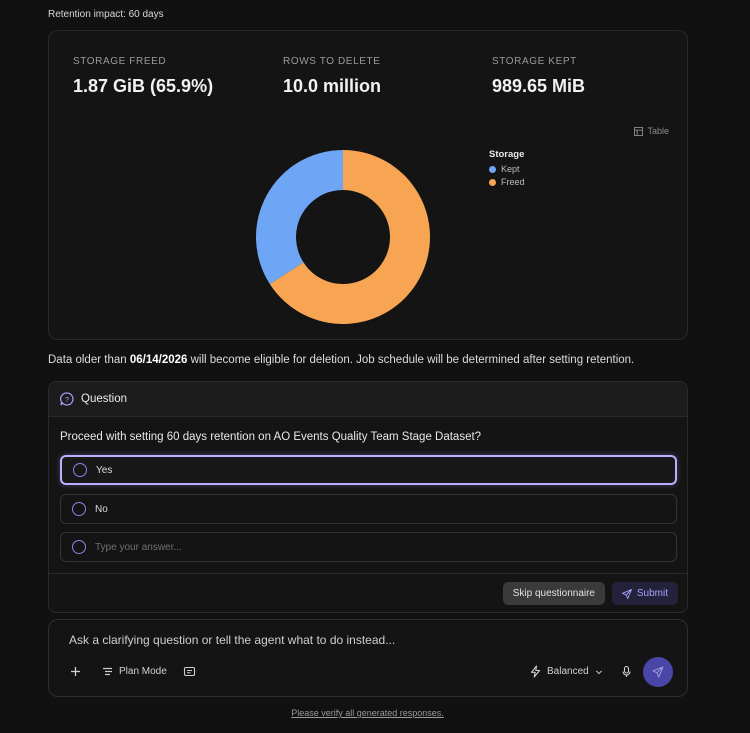  Describe the element at coordinates (553, 593) in the screenshot. I see `skip-questionnaire-button: Skip questionnaire` at that location.